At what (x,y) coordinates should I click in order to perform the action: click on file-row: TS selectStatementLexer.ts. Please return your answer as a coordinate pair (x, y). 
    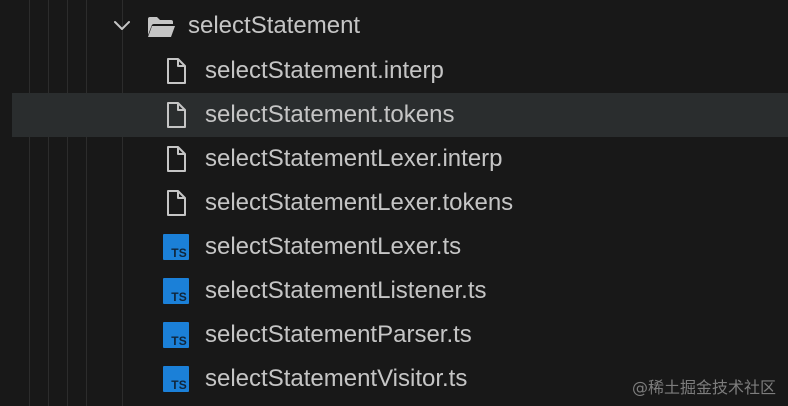
    Looking at the image, I should click on (394, 247).